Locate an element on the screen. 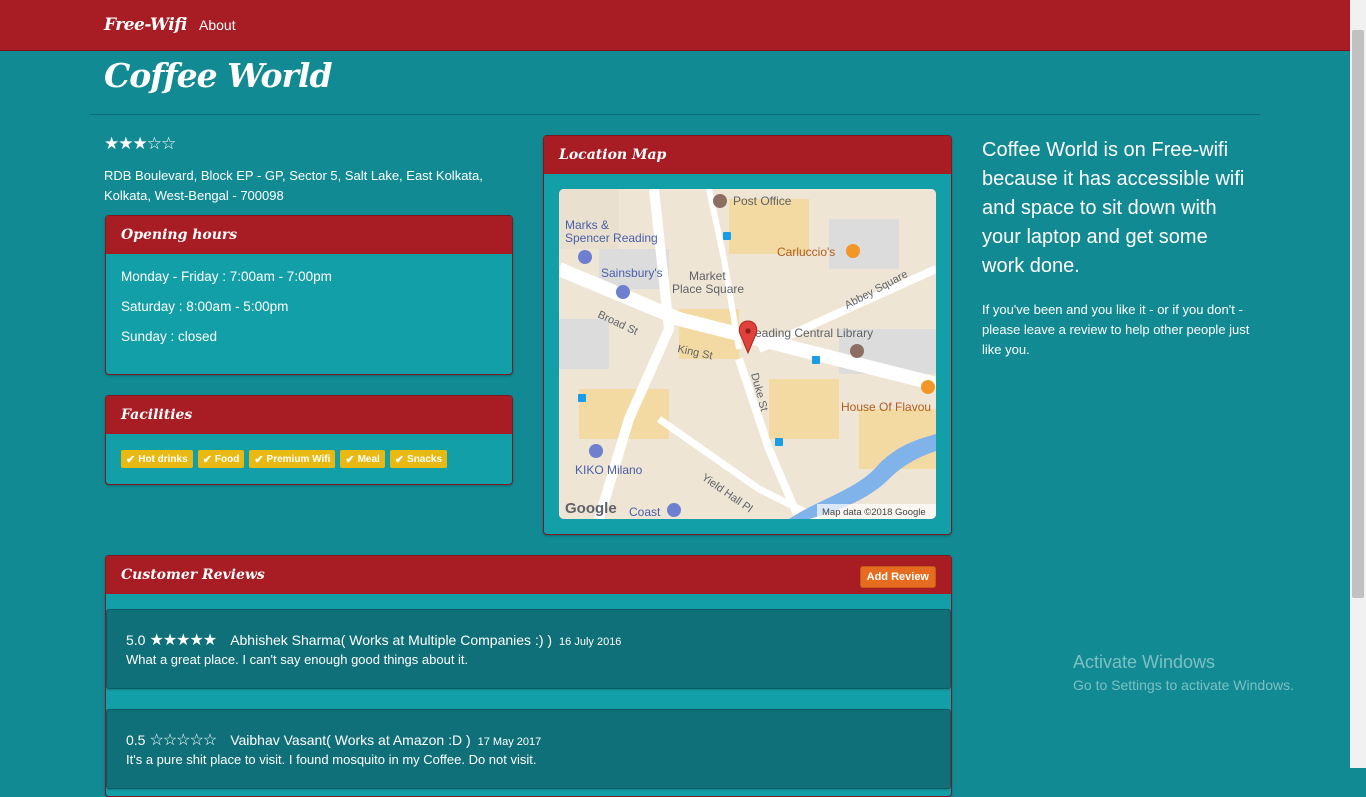 Image resolution: width=1366 pixels, height=797 pixels. review-author: Vaibhav Vasant( Works at Amazon :D ) is located at coordinates (350, 740).